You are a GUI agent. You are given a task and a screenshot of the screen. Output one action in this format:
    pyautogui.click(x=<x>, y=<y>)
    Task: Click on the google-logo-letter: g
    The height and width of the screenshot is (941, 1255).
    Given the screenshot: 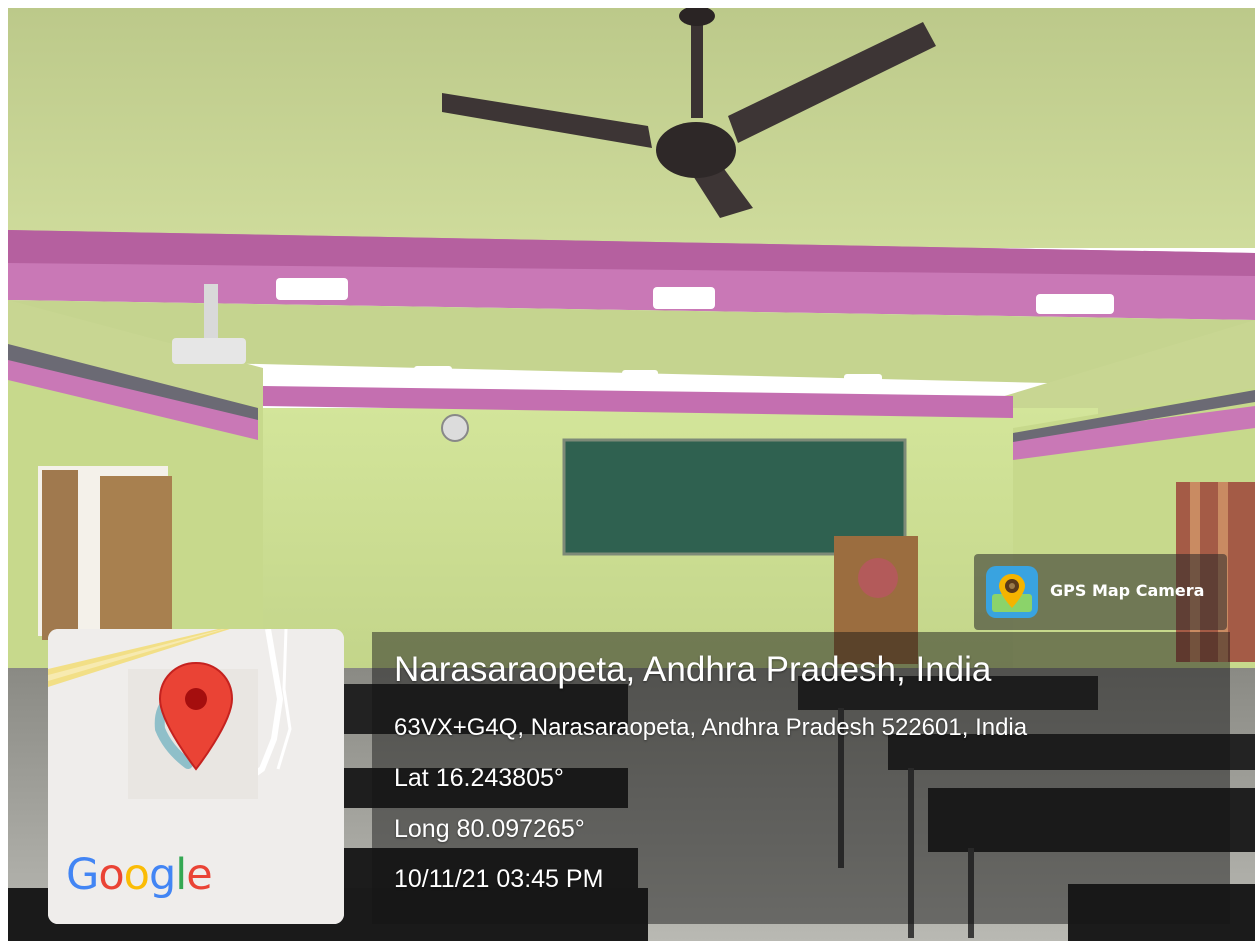 What is the action you would take?
    pyautogui.click(x=162, y=875)
    